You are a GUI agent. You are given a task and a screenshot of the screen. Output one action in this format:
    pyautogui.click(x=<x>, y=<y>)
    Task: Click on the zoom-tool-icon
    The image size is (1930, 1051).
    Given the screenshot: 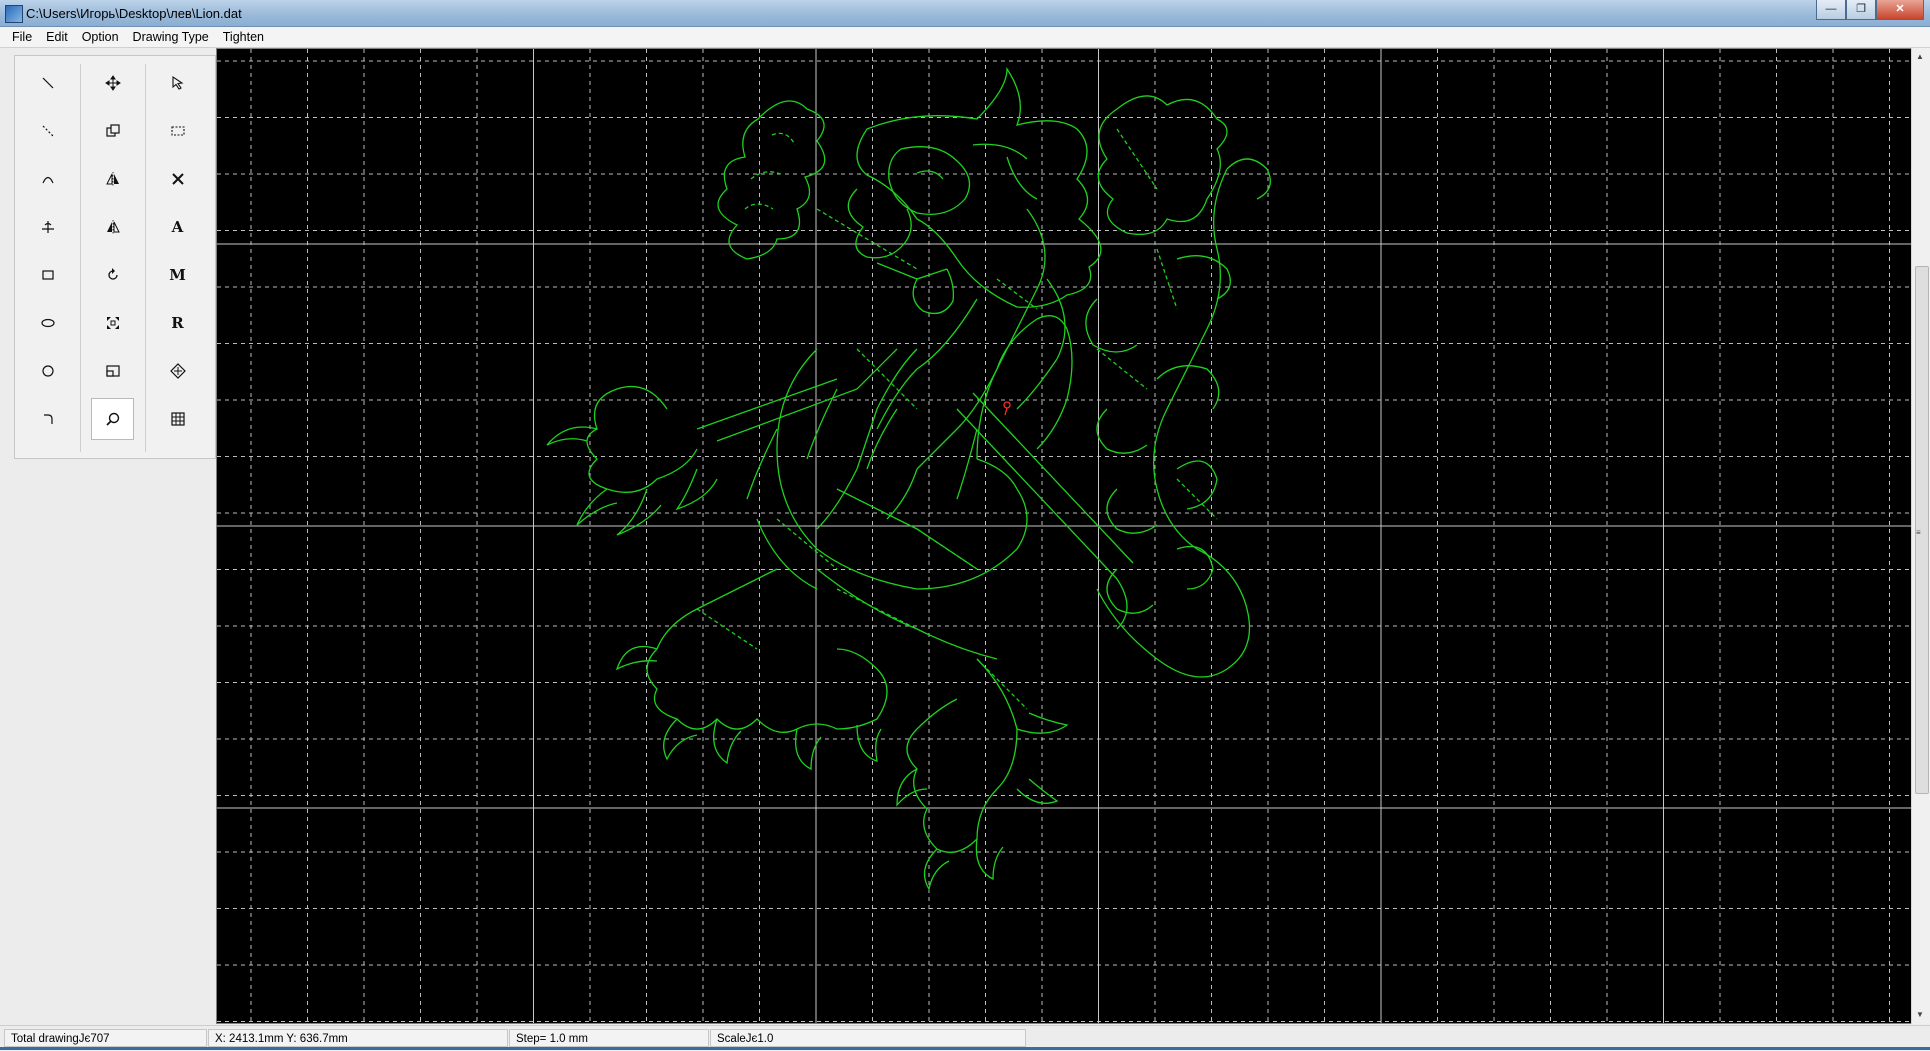 What is the action you would take?
    pyautogui.click(x=112, y=419)
    